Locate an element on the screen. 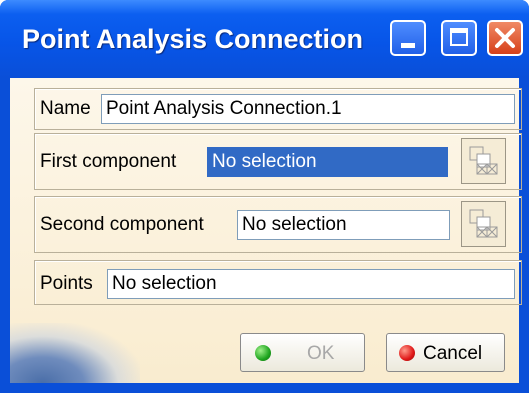 The image size is (529, 393). points-row: Points No selection is located at coordinates (278, 282).